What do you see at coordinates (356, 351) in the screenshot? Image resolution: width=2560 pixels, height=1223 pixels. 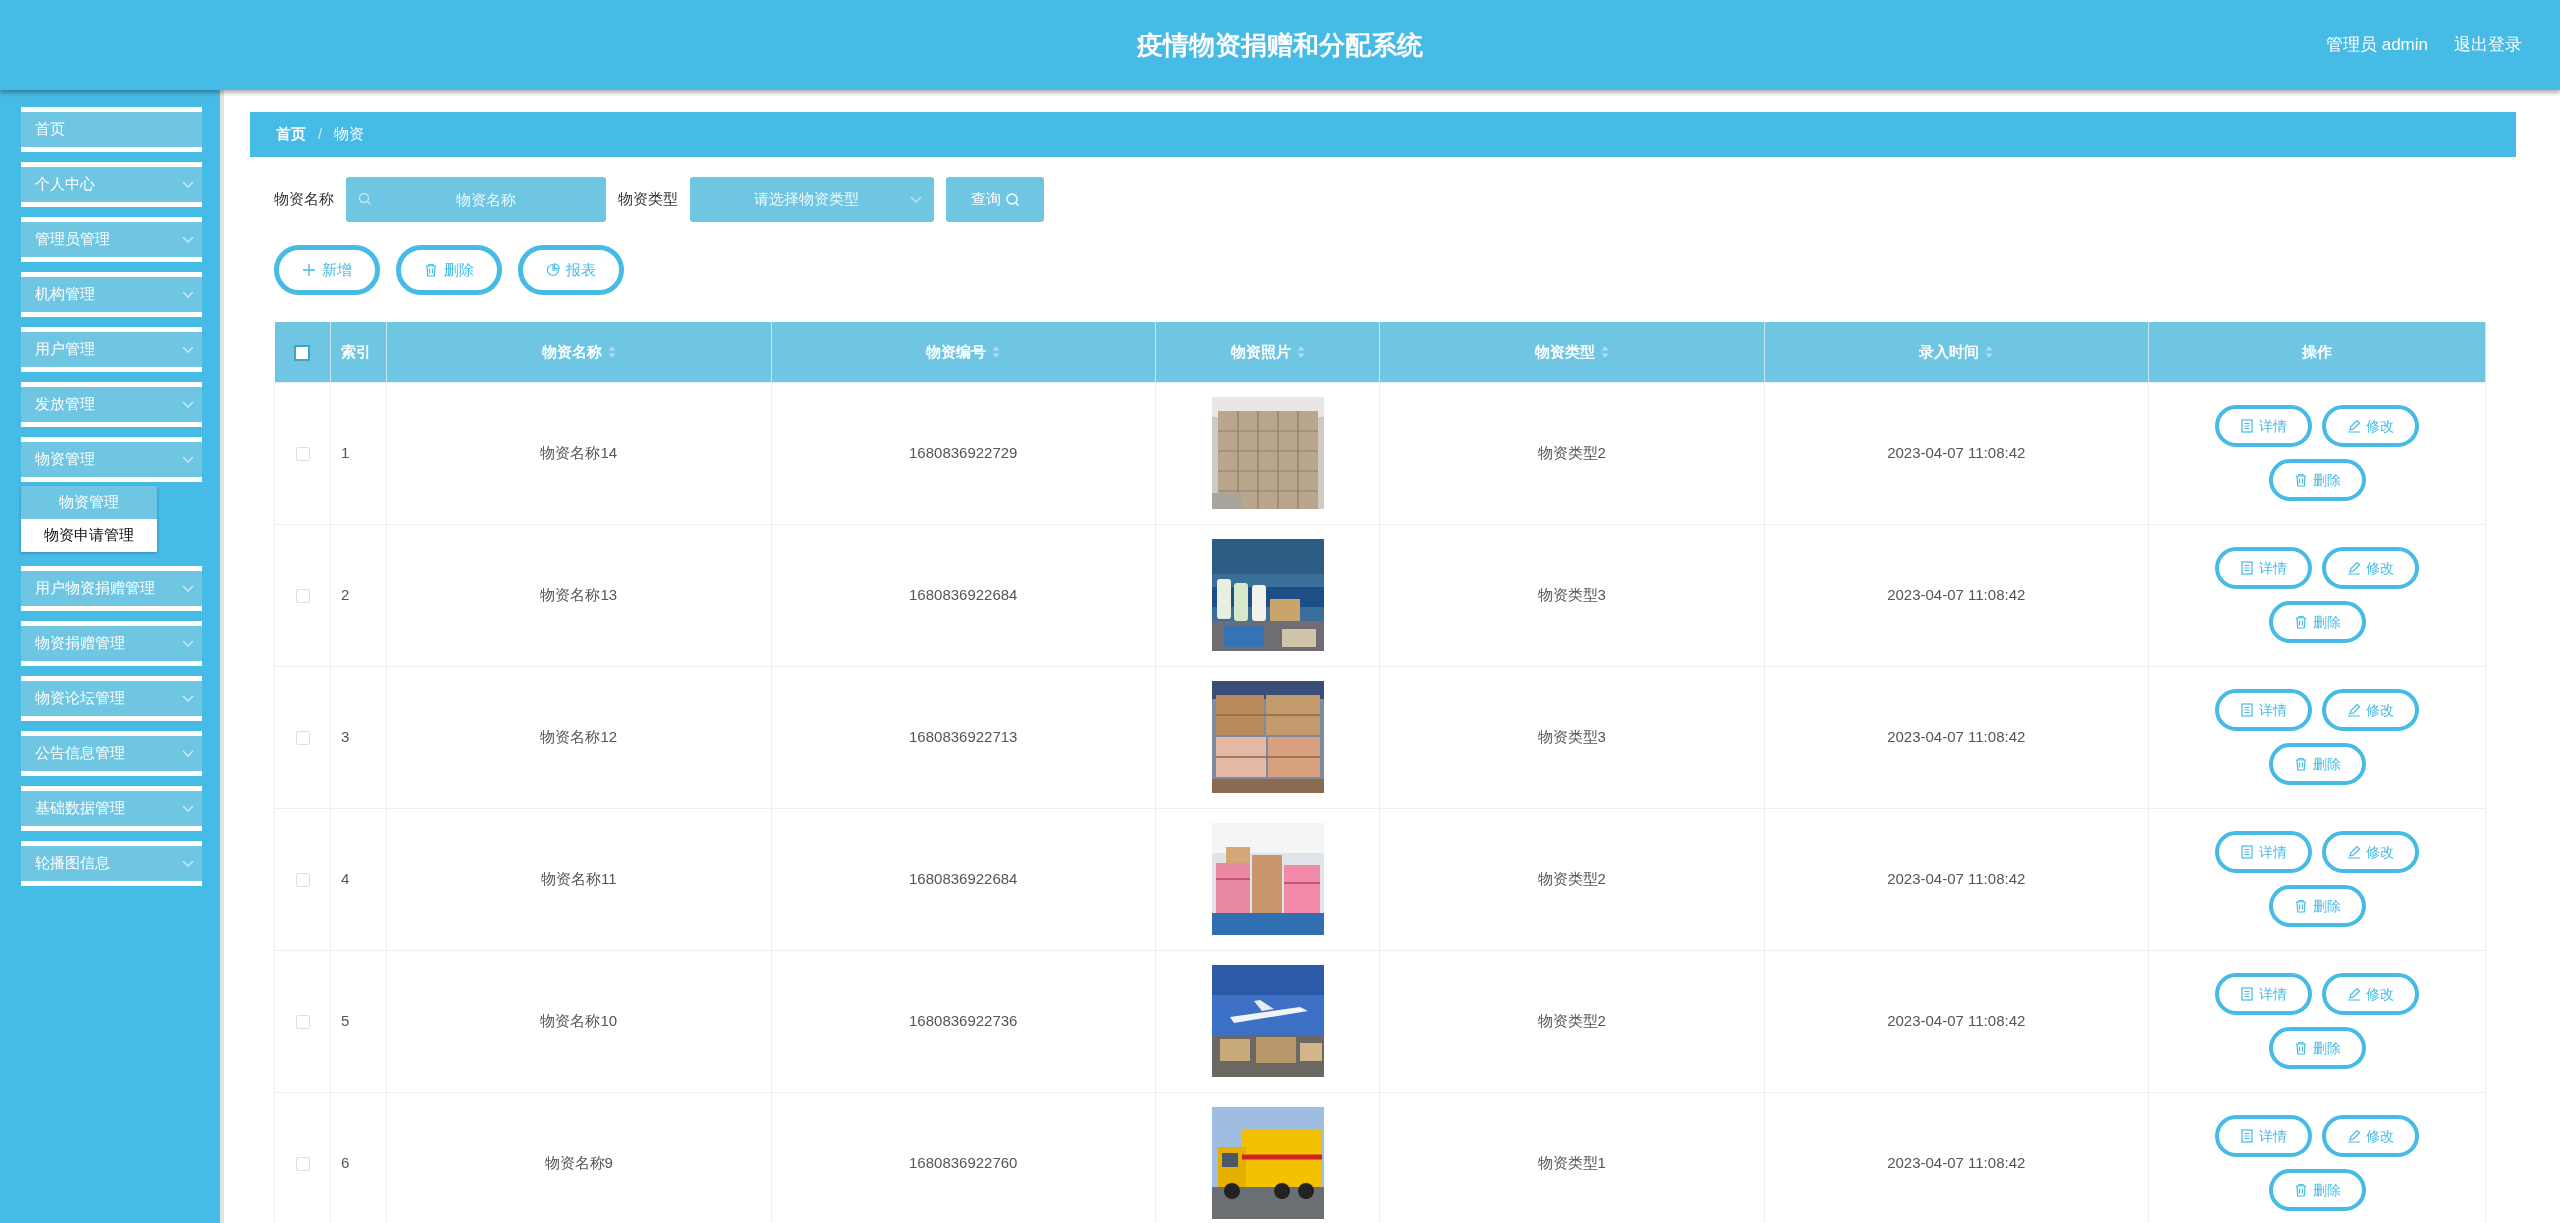 I see `column-header: 索引` at bounding box center [356, 351].